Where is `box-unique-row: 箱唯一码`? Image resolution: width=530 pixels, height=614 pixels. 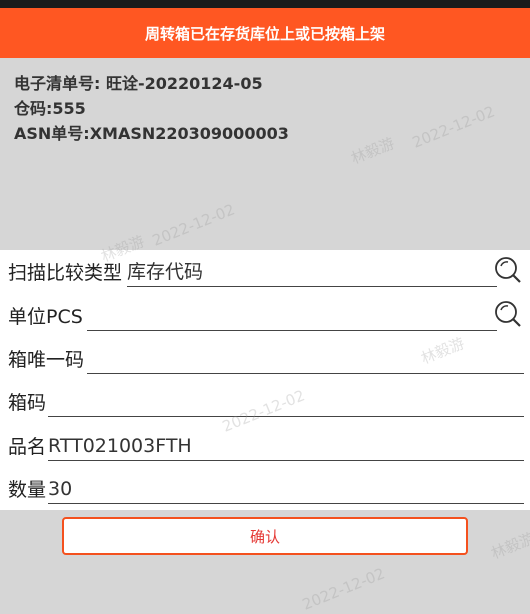
box-unique-row: 箱唯一码 is located at coordinates (265, 358).